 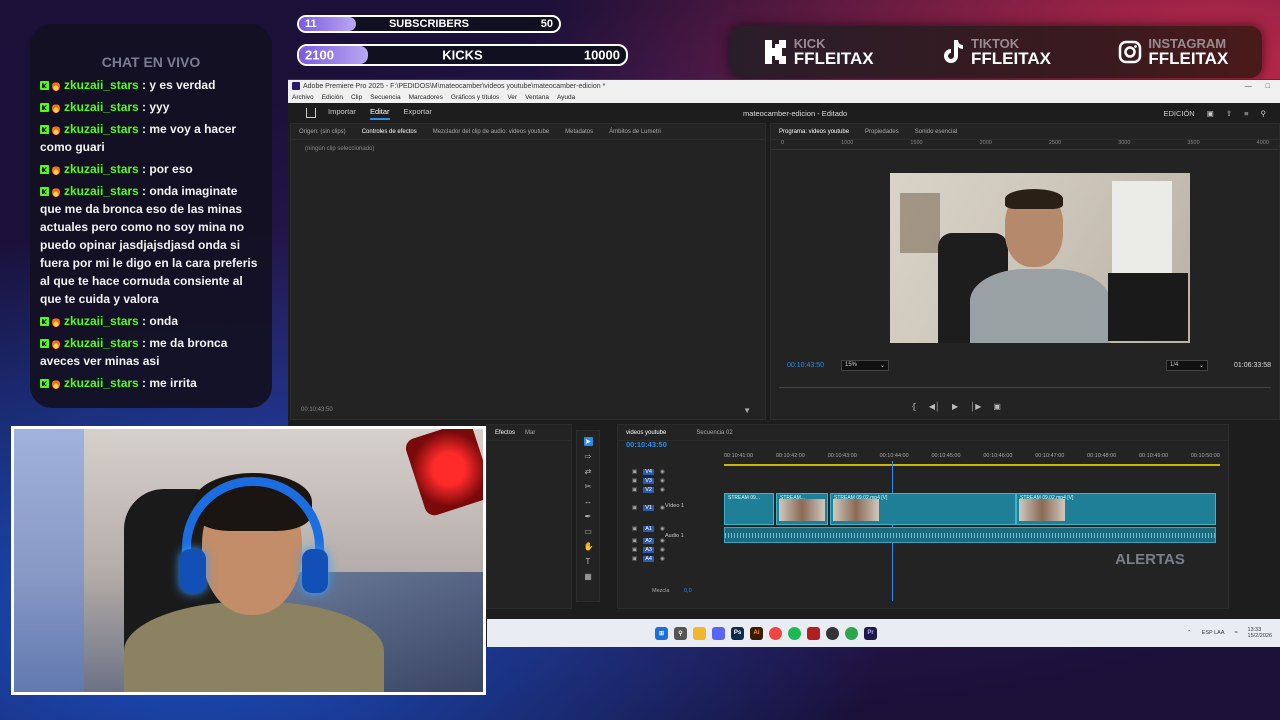 What do you see at coordinates (714, 433) in the screenshot?
I see `panel-tab: Secuencia 02` at bounding box center [714, 433].